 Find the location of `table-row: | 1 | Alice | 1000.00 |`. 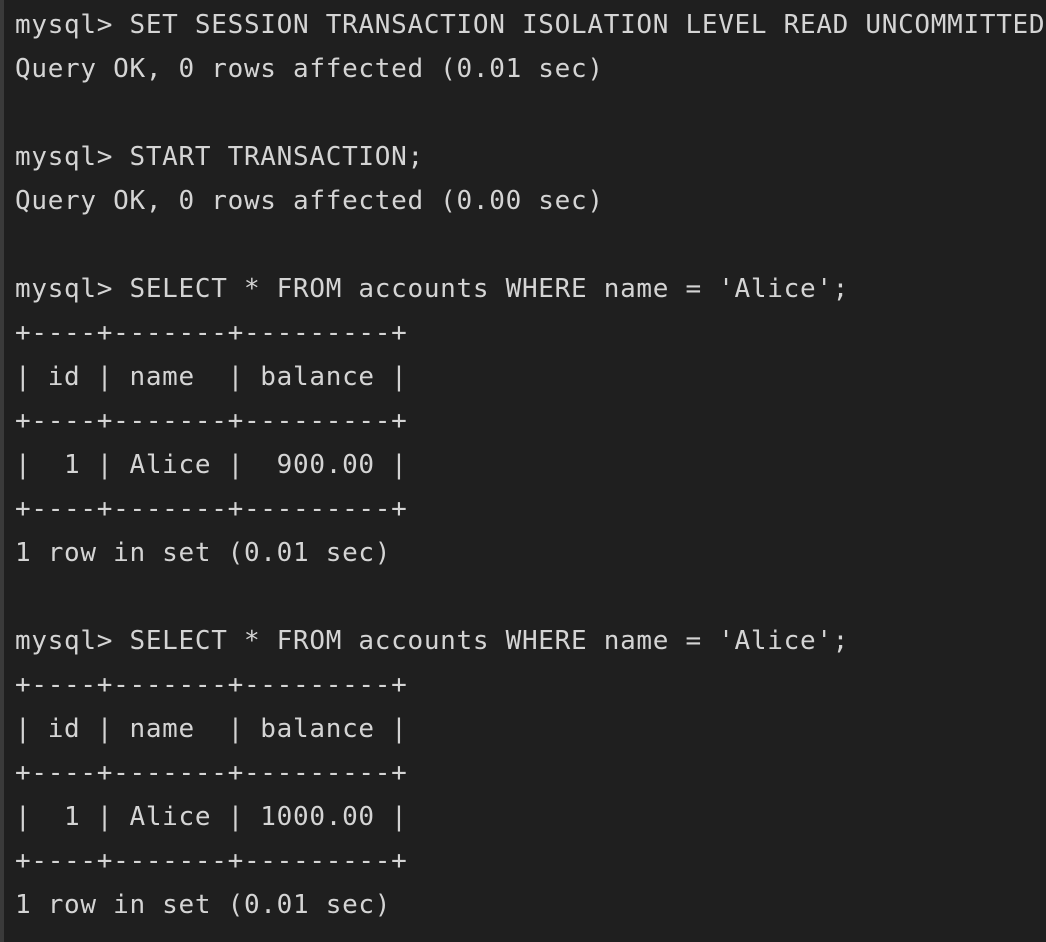

table-row: | 1 | Alice | 1000.00 | is located at coordinates (211, 817).